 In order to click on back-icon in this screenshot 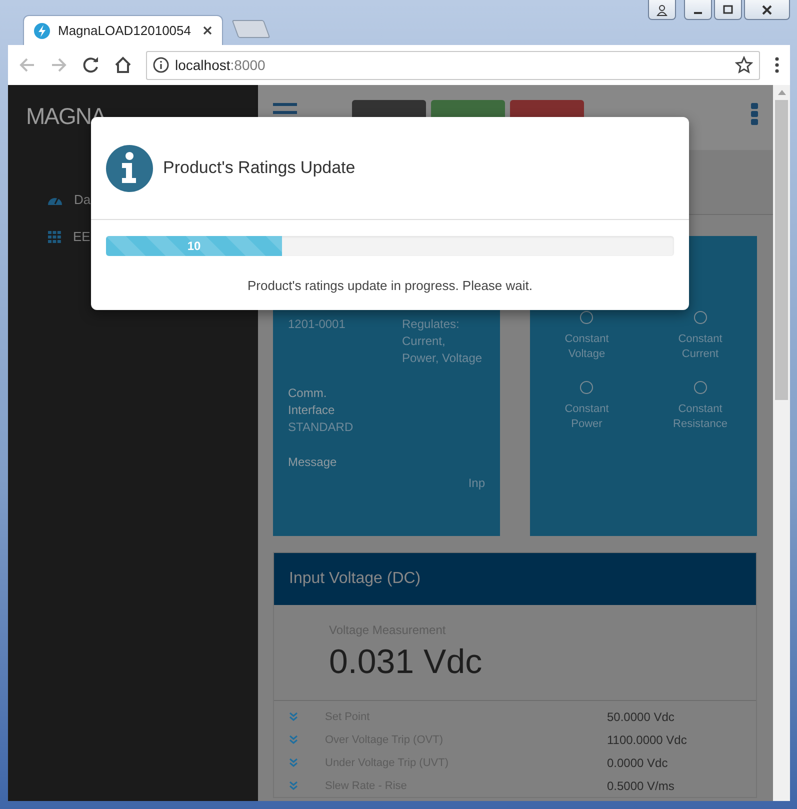, I will do `click(27, 65)`.